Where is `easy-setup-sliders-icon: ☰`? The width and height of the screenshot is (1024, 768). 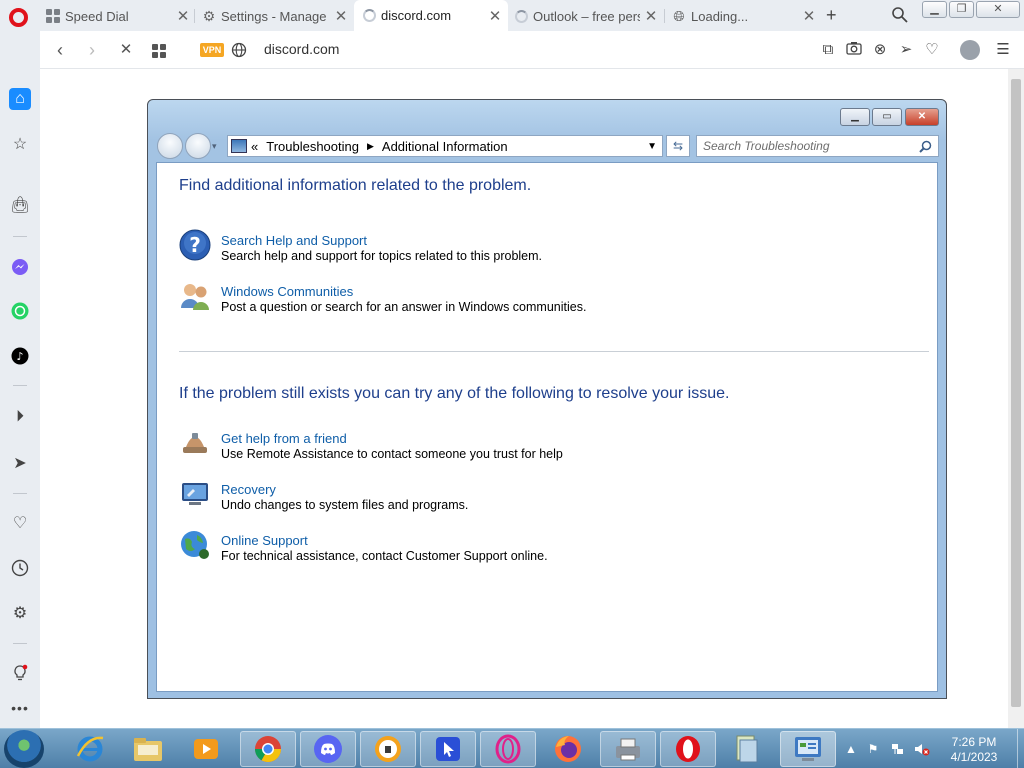
easy-setup-sliders-icon: ☰ is located at coordinates (1003, 50).